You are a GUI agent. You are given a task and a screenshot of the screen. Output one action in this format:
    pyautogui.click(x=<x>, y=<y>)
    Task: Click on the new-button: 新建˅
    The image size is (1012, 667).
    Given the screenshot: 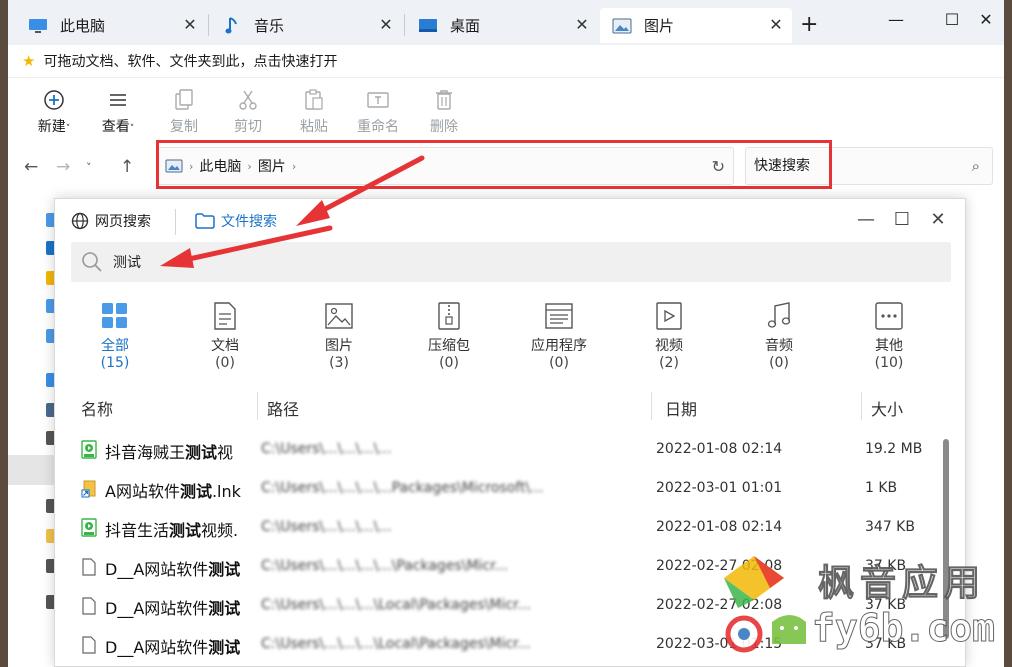 What is the action you would take?
    pyautogui.click(x=54, y=112)
    